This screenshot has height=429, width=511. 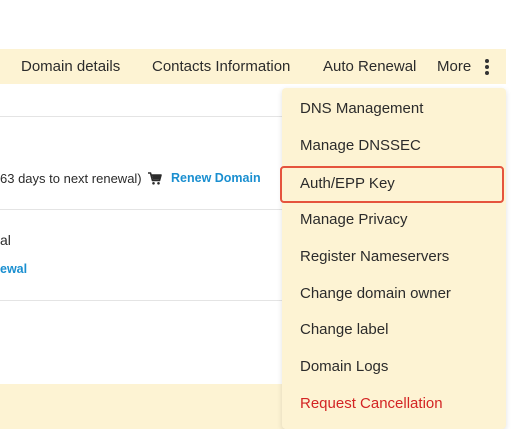 I want to click on menu-item-manage-privacy: Manage Privacy, so click(x=394, y=219).